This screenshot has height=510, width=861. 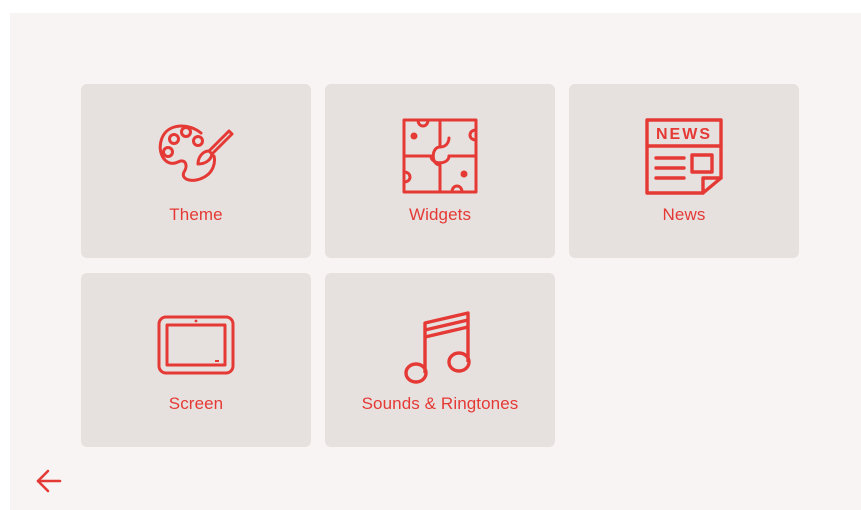 I want to click on svg-text: NEWS, so click(x=684, y=134).